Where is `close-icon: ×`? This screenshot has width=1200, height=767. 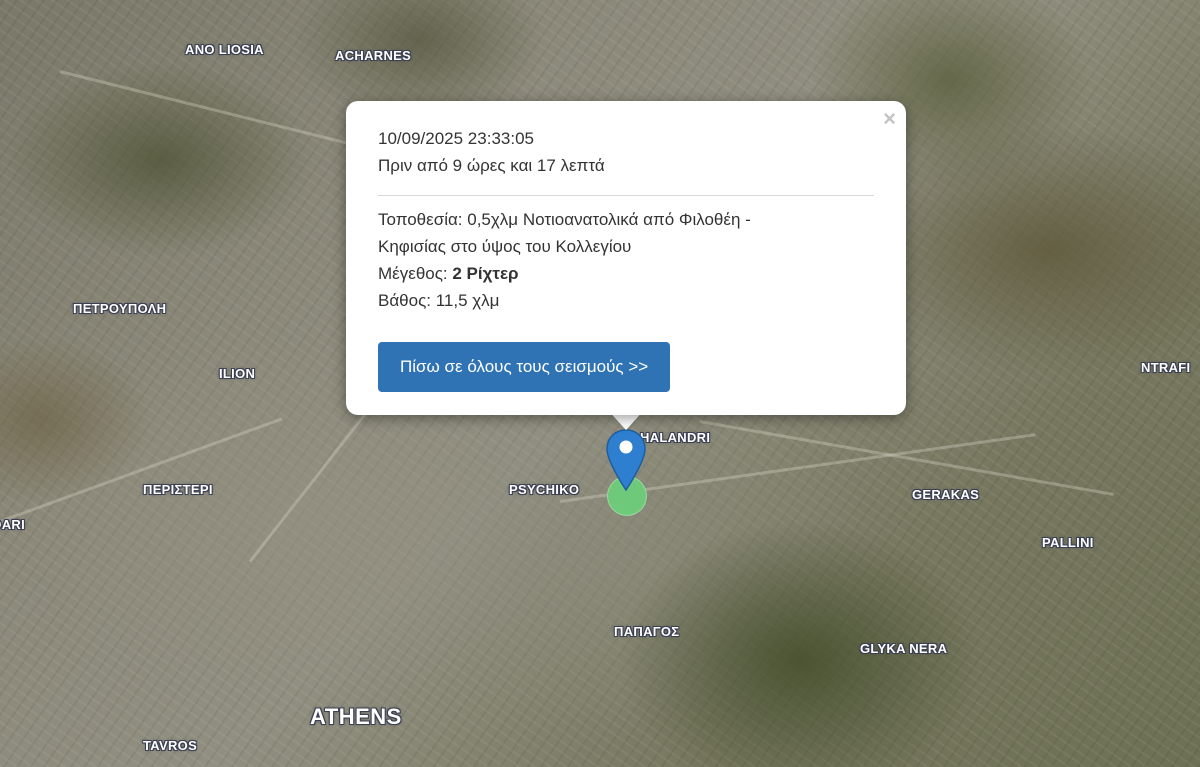
close-icon: × is located at coordinates (889, 119).